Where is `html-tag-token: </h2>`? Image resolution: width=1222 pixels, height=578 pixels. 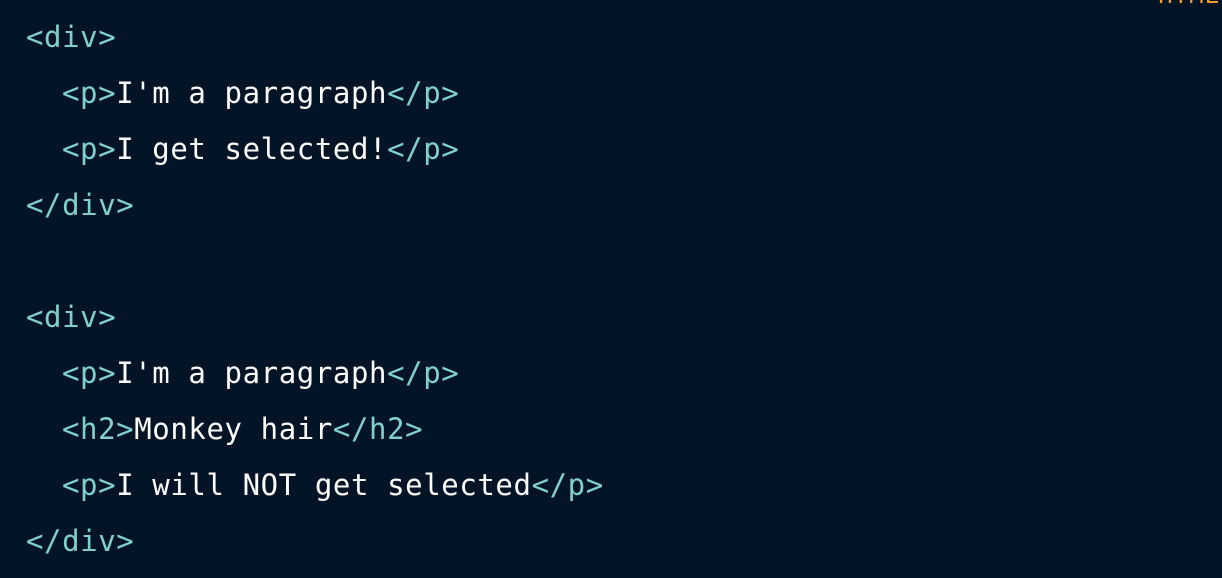 html-tag-token: </h2> is located at coordinates (378, 429).